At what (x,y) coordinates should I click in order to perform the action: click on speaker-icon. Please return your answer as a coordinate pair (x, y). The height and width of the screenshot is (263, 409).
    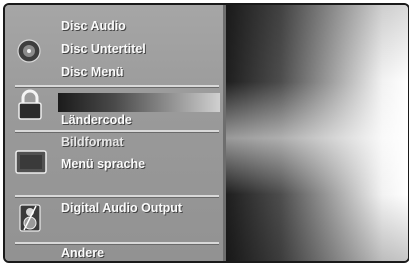
    Looking at the image, I should click on (30, 218).